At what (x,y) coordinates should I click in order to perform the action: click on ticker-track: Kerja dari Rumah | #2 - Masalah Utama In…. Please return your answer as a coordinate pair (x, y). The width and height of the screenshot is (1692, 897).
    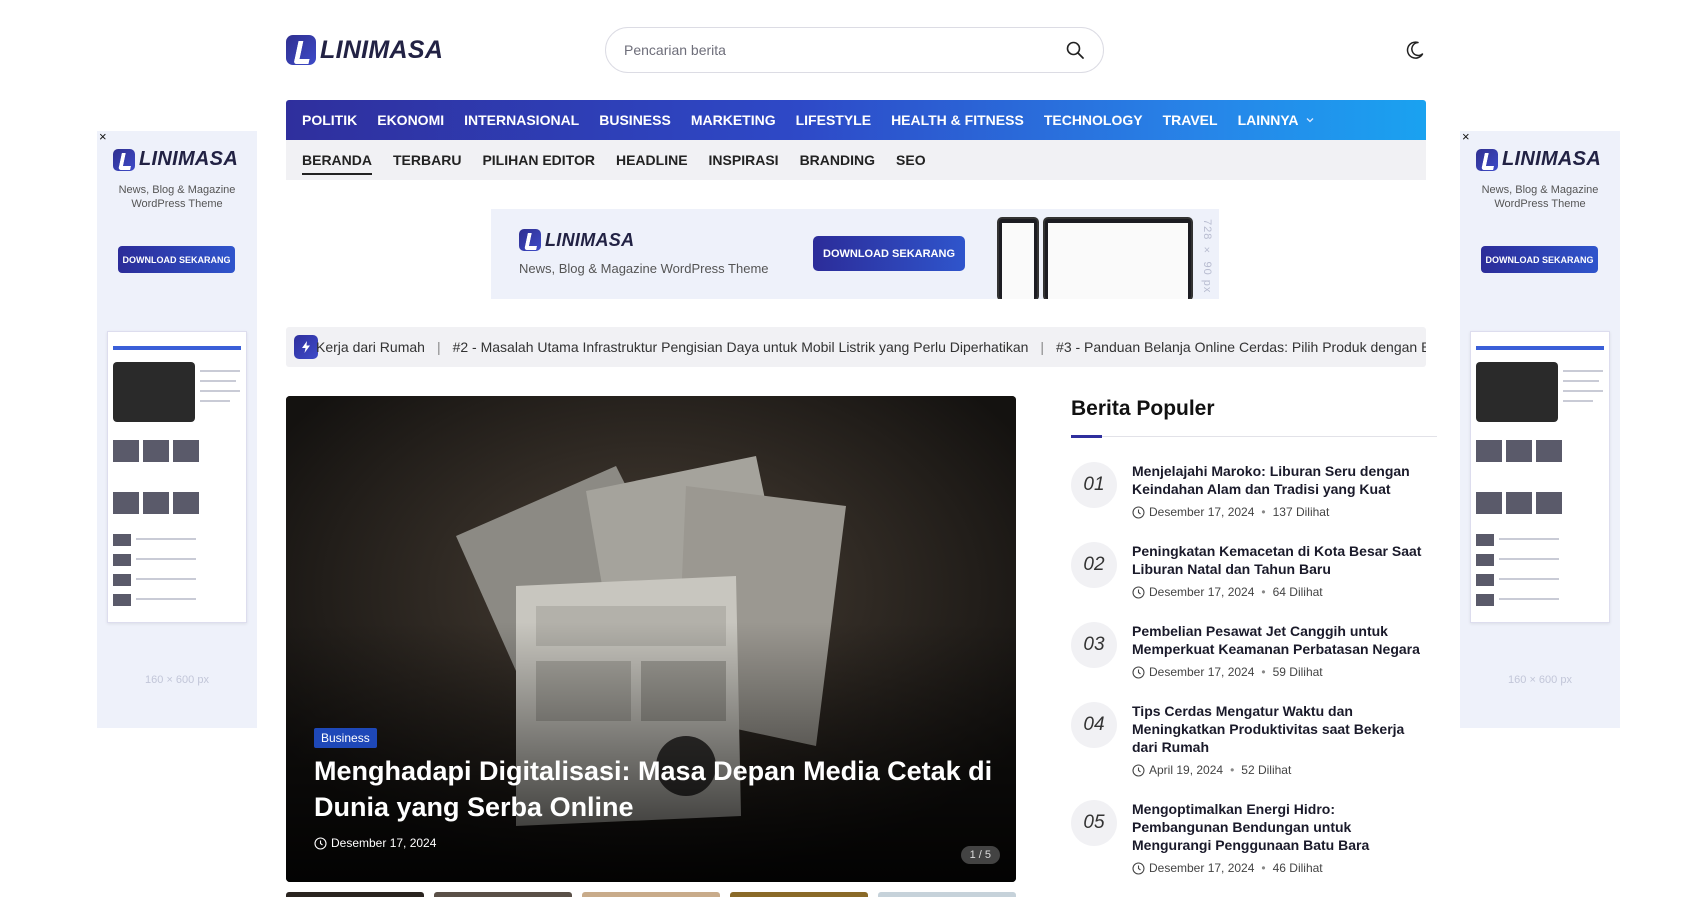
    Looking at the image, I should click on (871, 347).